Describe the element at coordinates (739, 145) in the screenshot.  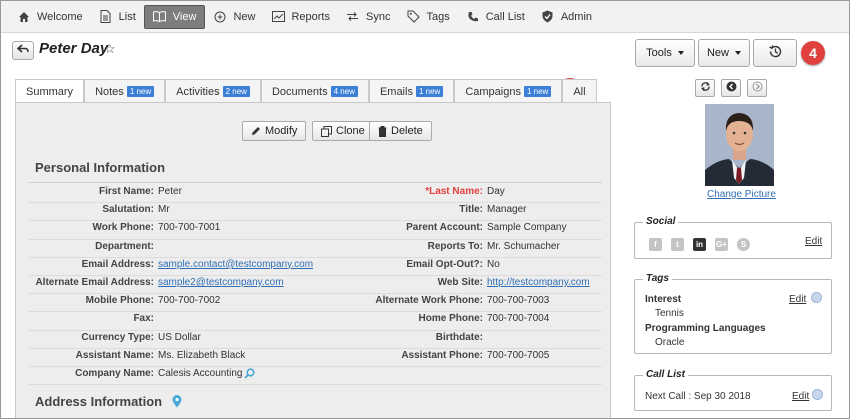
I see `contact-photo` at that location.